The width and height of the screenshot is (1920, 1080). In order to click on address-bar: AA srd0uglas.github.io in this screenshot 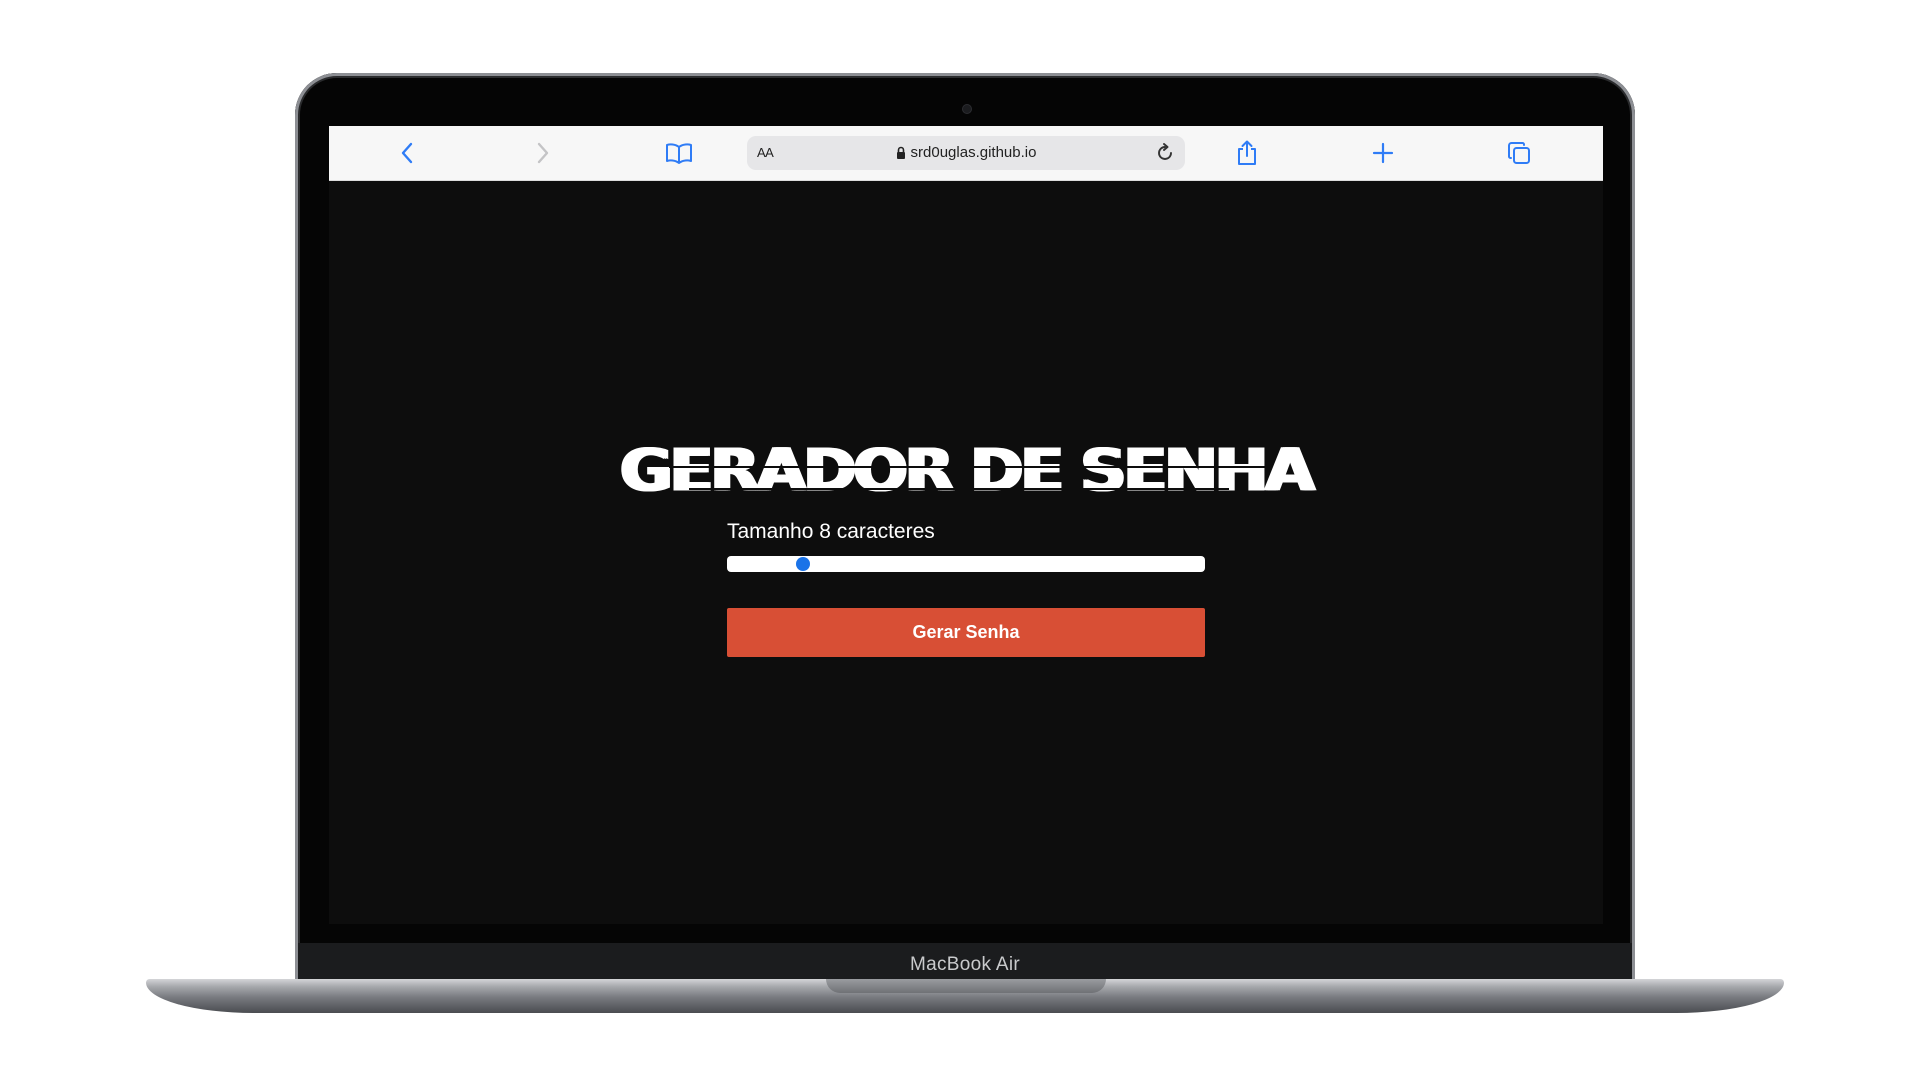, I will do `click(966, 153)`.